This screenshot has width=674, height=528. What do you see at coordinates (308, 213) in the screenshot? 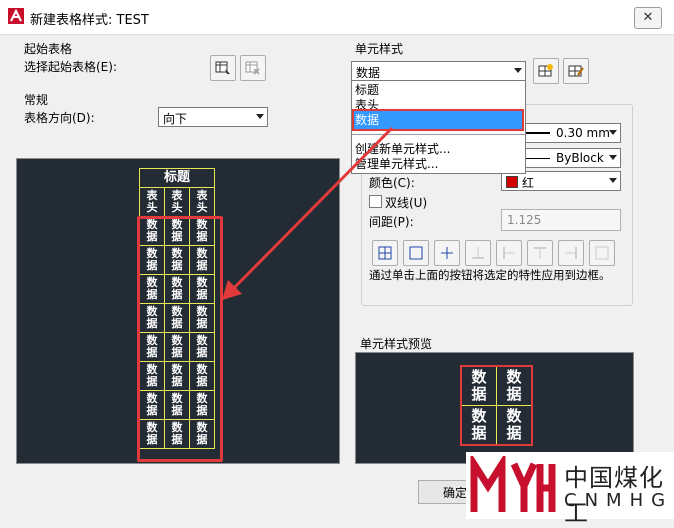
I see `annotation-arrow` at bounding box center [308, 213].